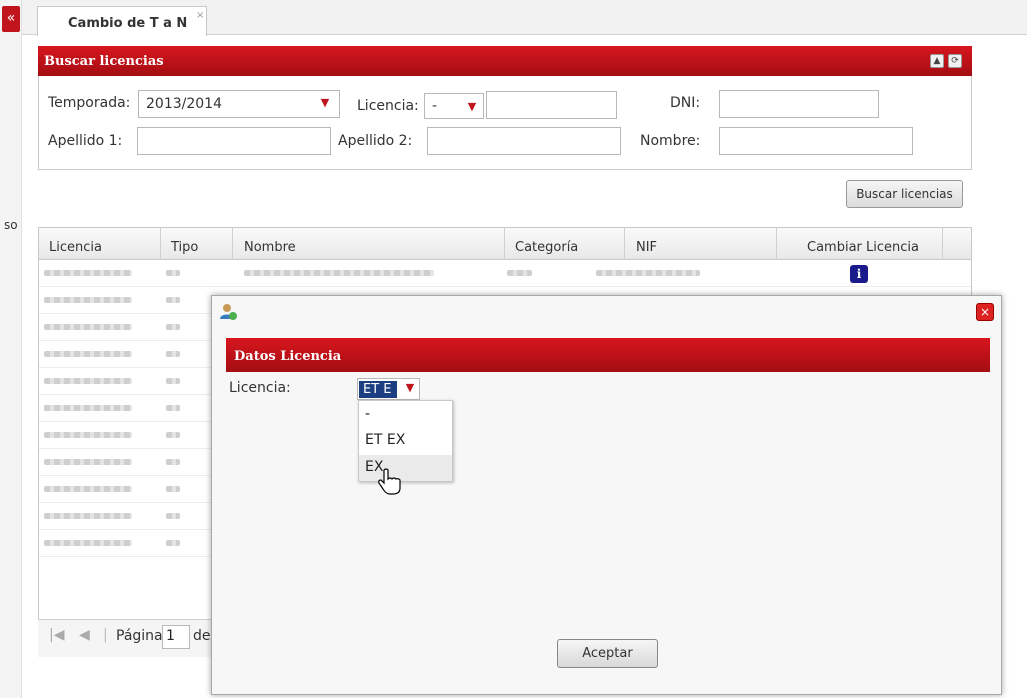 This screenshot has height=698, width=1027. I want to click on temporada-value: 2013/2014, so click(184, 104).